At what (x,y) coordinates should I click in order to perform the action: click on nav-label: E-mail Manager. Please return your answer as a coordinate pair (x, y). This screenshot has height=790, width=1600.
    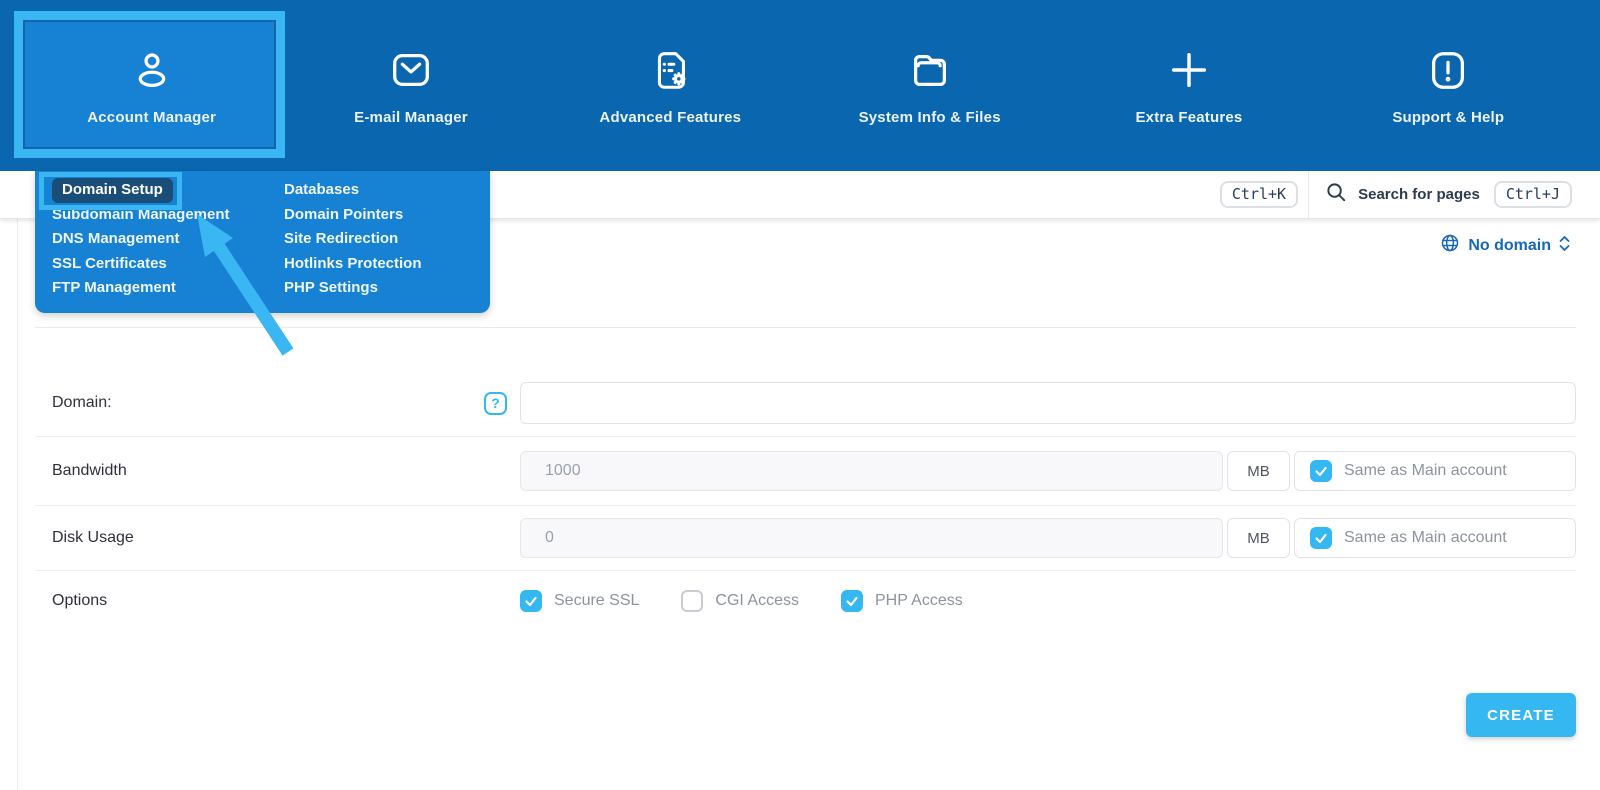
    Looking at the image, I should click on (411, 117).